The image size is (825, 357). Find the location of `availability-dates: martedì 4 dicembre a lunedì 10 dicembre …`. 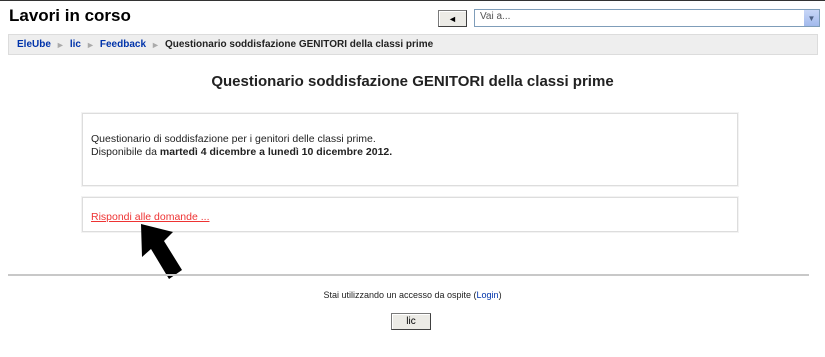

availability-dates: martedì 4 dicembre a lunedì 10 dicembre … is located at coordinates (276, 152).